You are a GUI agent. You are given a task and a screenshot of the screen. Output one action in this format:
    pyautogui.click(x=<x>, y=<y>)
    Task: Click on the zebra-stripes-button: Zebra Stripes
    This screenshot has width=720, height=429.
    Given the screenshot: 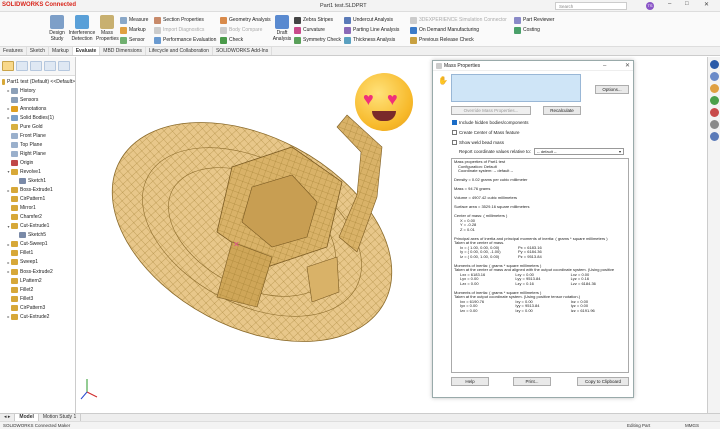 What is the action you would take?
    pyautogui.click(x=317, y=20)
    